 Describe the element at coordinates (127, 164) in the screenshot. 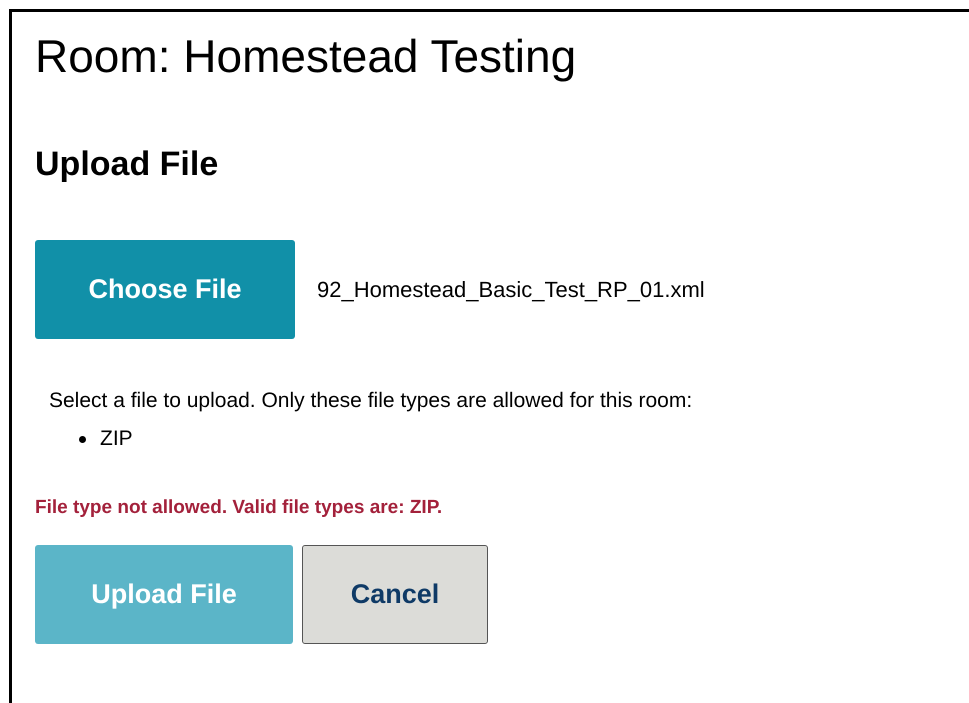

I see `section-title: Upload File` at that location.